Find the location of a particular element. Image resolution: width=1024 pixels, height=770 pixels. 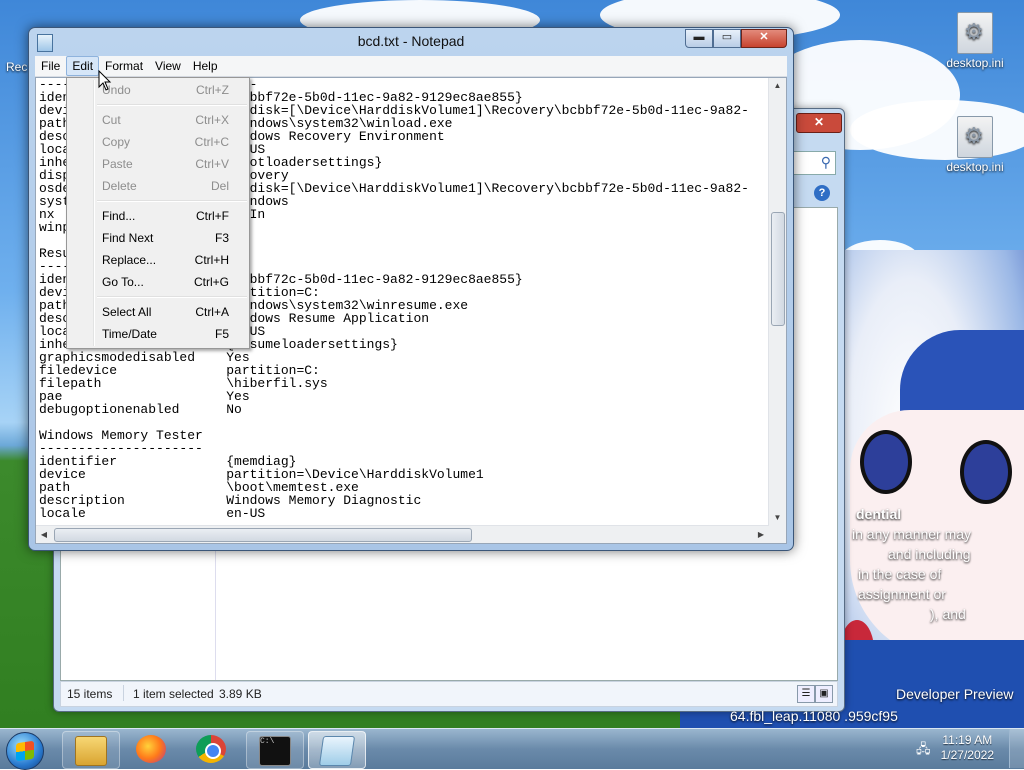

explorer-close-button: ✕ is located at coordinates (819, 123).